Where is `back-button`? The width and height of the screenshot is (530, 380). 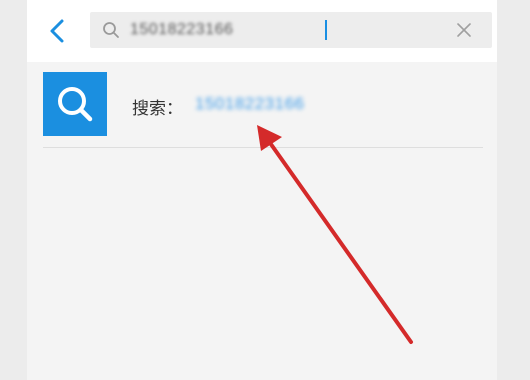
back-button is located at coordinates (58, 31).